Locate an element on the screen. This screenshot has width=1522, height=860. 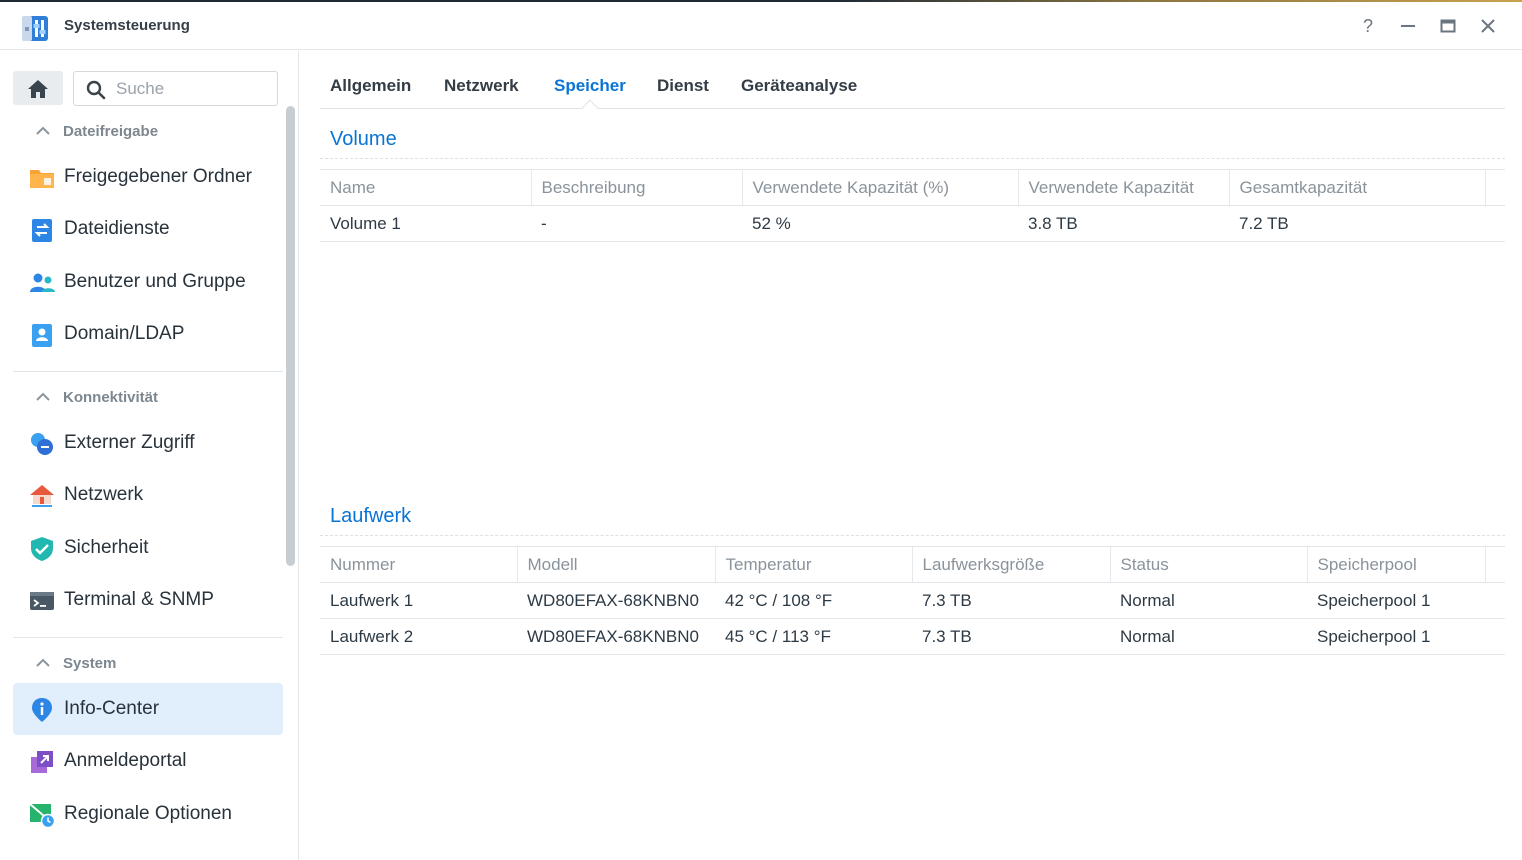
help-button: ? is located at coordinates (1368, 26).